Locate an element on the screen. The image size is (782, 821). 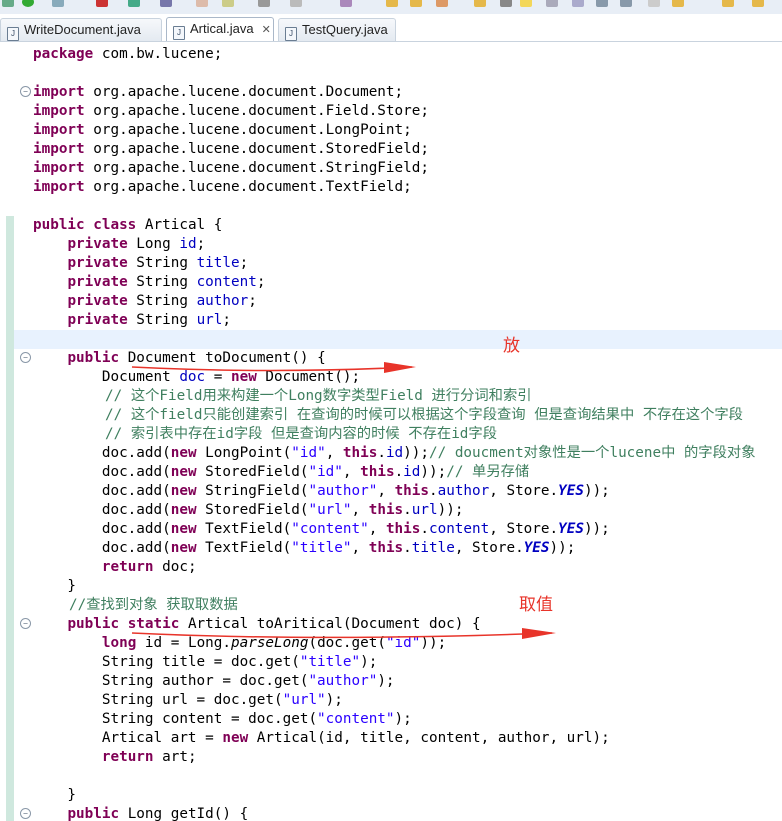
forward-icon is located at coordinates (758, 3).